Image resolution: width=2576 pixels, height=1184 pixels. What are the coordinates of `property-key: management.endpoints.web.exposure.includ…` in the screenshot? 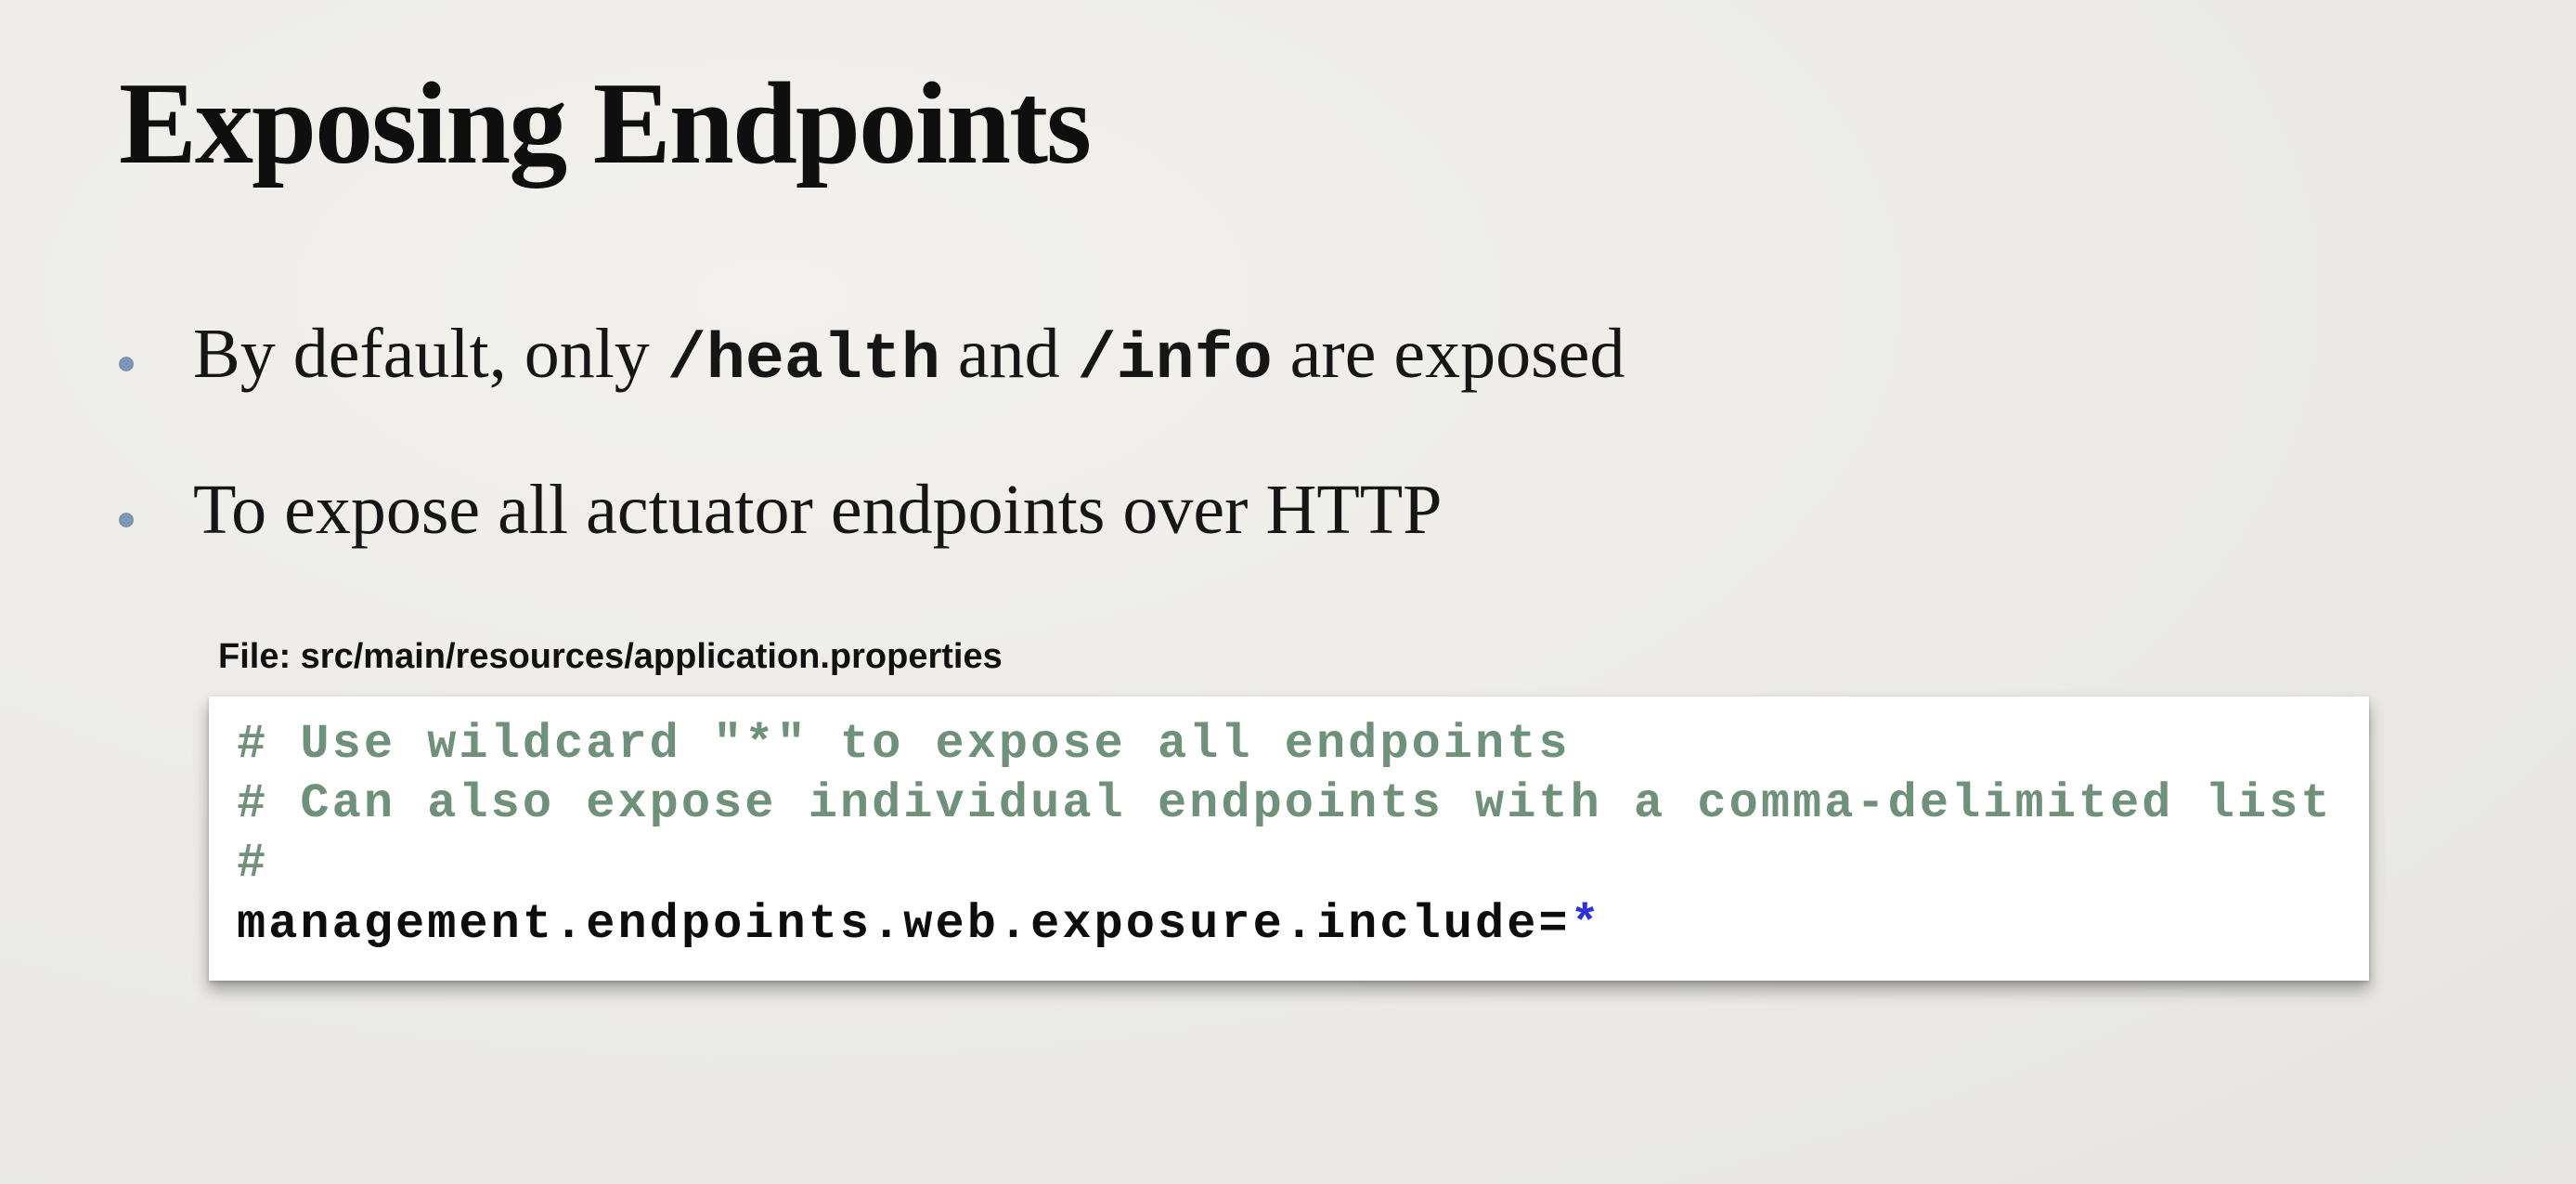 It's located at (904, 924).